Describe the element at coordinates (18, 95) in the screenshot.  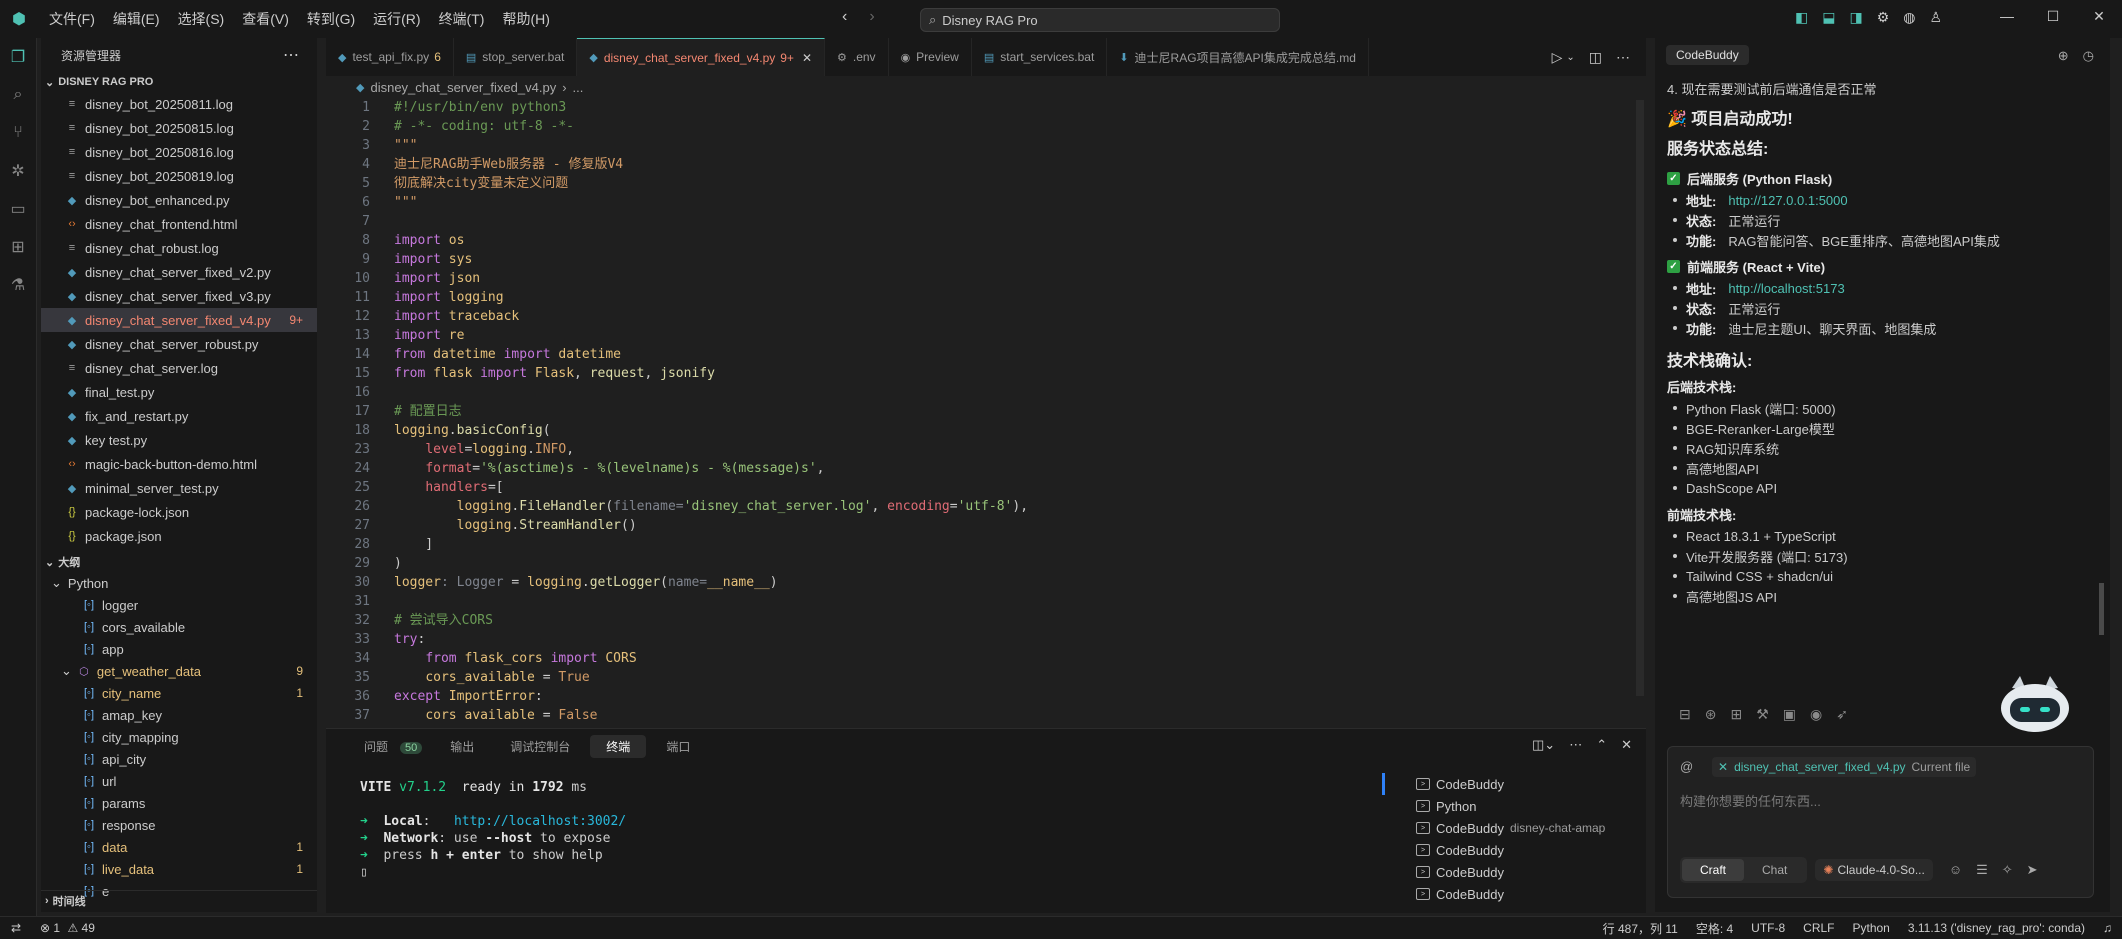
I see `search-view-icon: ⌕` at that location.